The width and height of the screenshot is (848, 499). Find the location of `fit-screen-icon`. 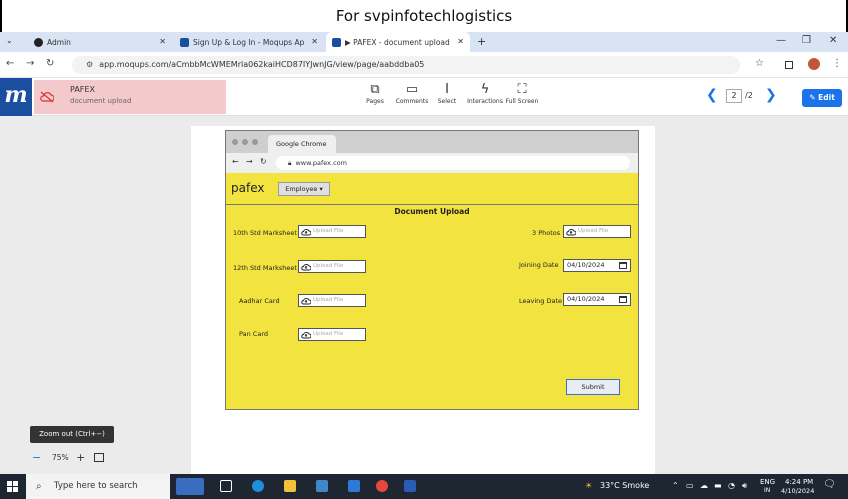

fit-screen-icon is located at coordinates (99, 457).